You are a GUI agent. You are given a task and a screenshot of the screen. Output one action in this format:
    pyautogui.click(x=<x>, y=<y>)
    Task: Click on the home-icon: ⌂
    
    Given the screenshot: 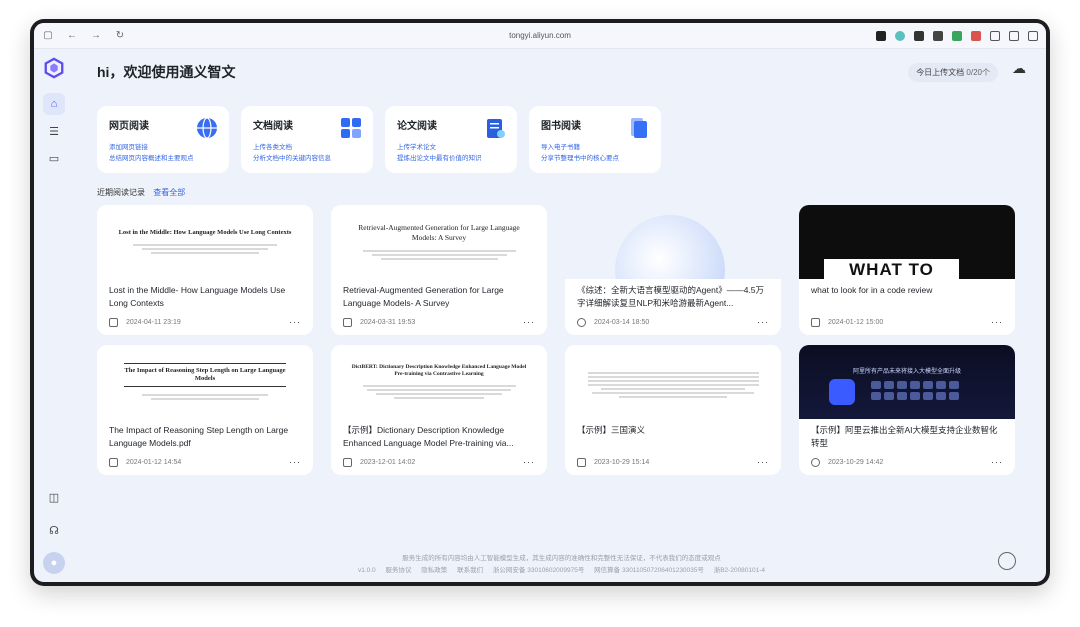 What is the action you would take?
    pyautogui.click(x=54, y=104)
    